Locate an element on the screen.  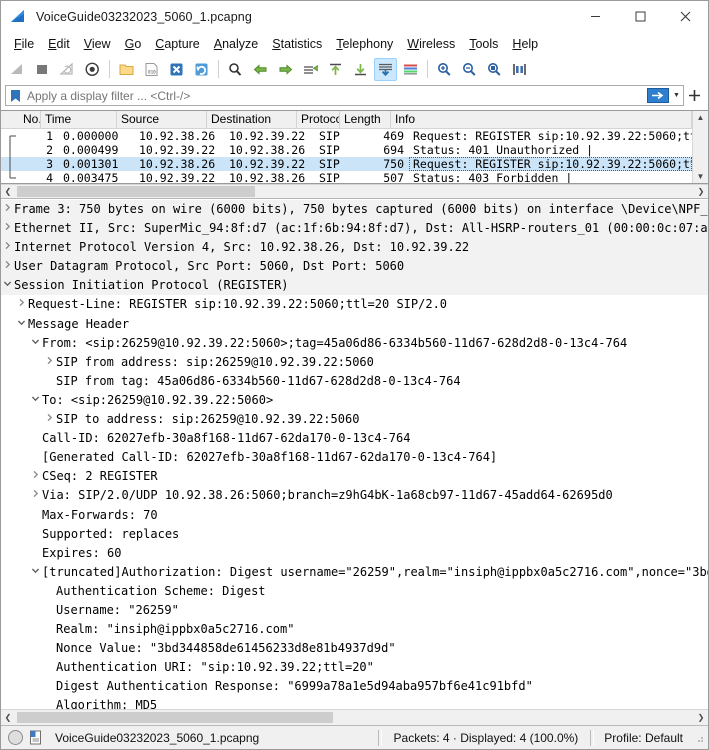
menu-item-view: View is located at coordinates (97, 44).